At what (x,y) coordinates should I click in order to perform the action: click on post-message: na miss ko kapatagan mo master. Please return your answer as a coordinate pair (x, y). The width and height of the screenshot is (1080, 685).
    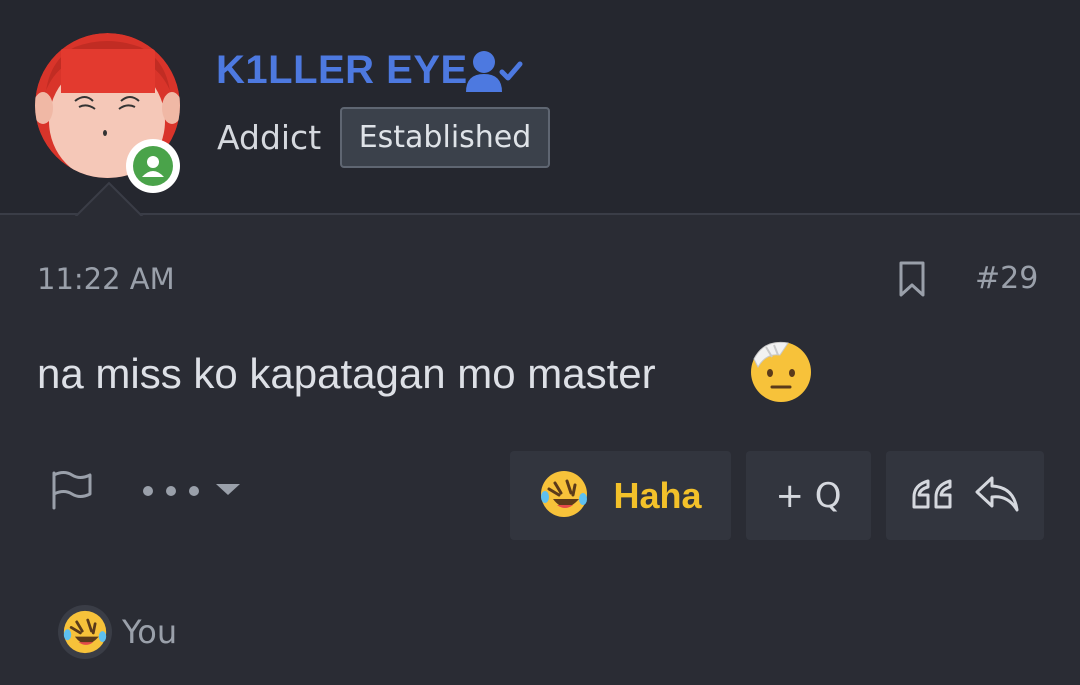
    Looking at the image, I should click on (346, 373).